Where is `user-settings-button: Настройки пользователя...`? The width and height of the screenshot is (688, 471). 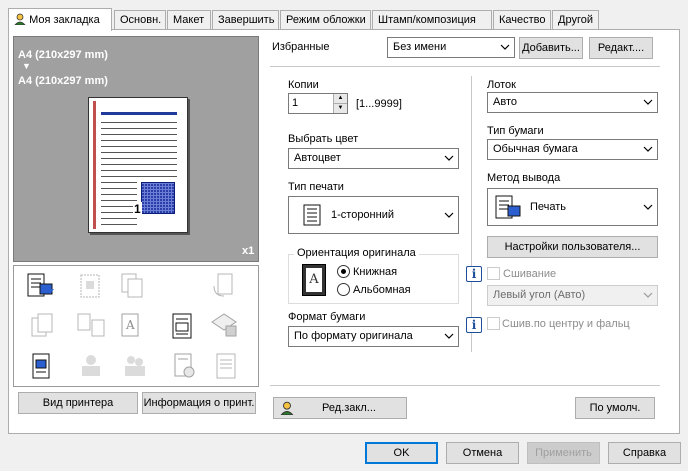 user-settings-button: Настройки пользователя... is located at coordinates (572, 247).